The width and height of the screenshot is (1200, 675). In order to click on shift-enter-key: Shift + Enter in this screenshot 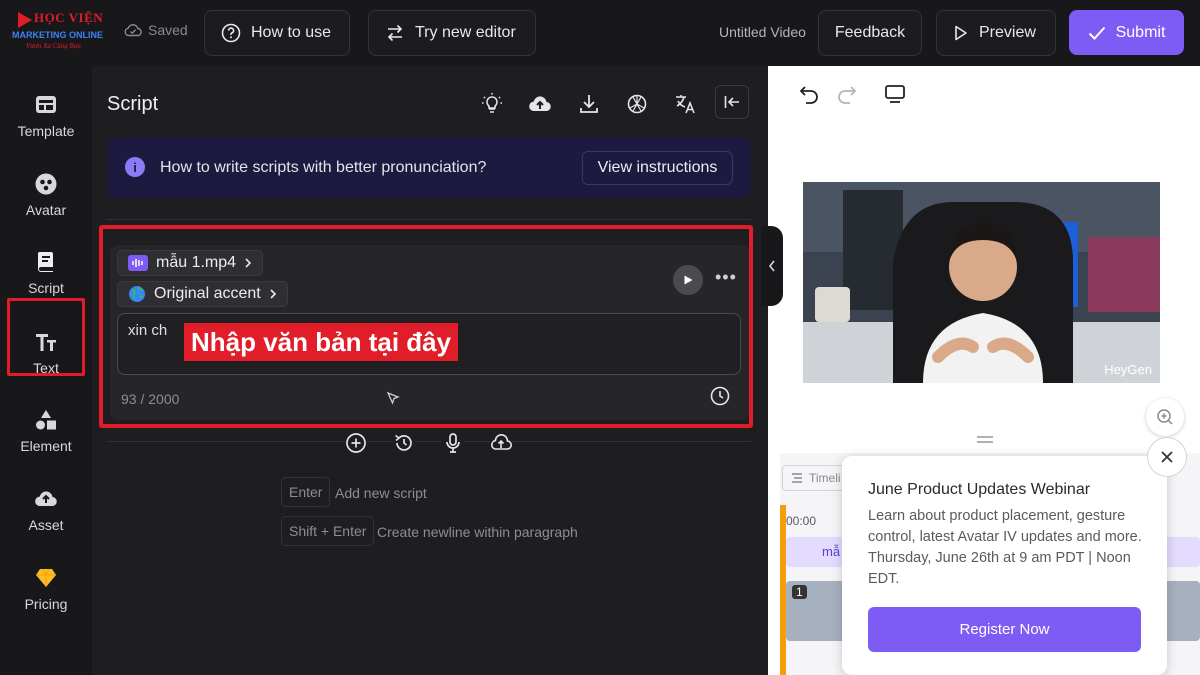, I will do `click(328, 531)`.